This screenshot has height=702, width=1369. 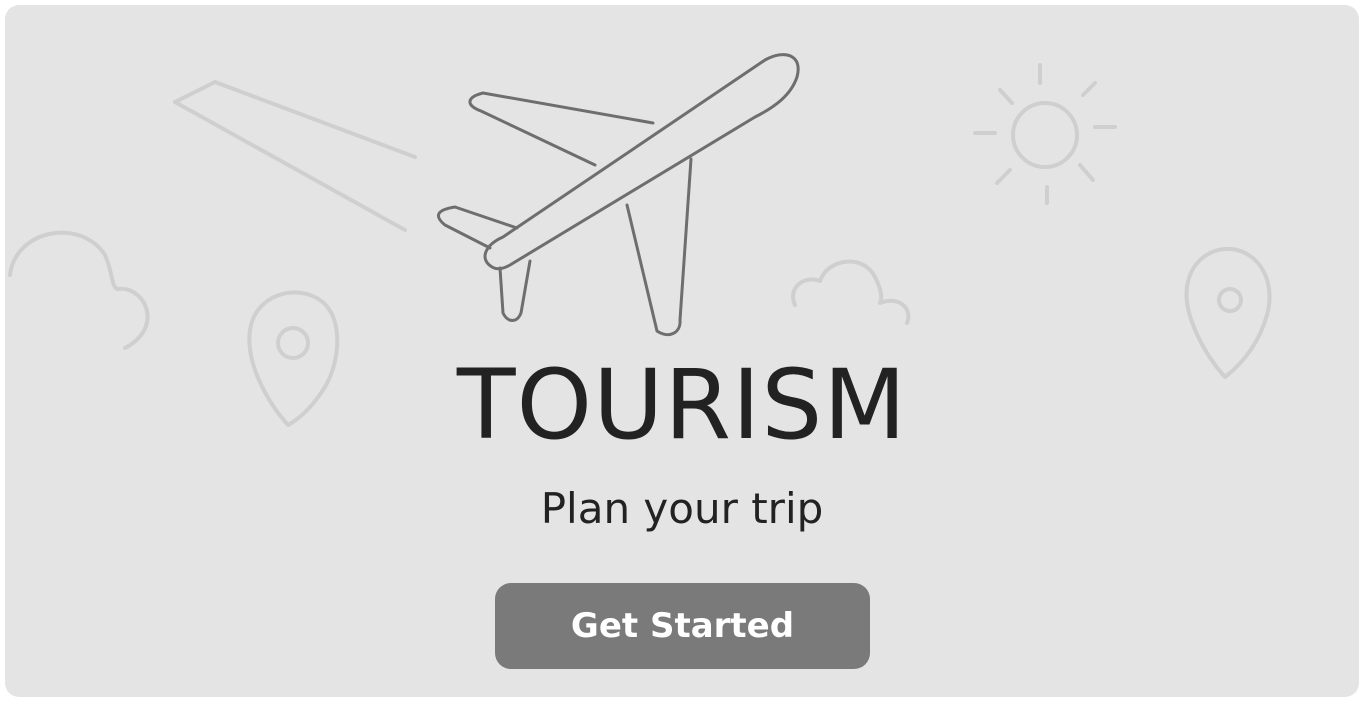 What do you see at coordinates (682, 405) in the screenshot?
I see `app-title: TOURISM` at bounding box center [682, 405].